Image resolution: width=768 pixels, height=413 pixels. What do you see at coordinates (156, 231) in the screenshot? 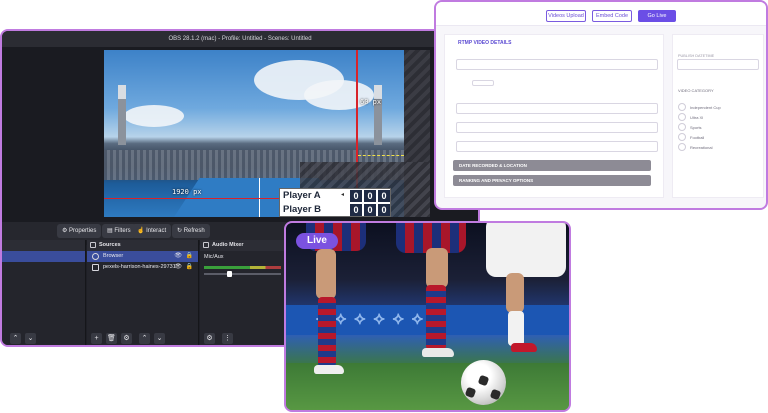
I see `interact-label: Interact` at bounding box center [156, 231].